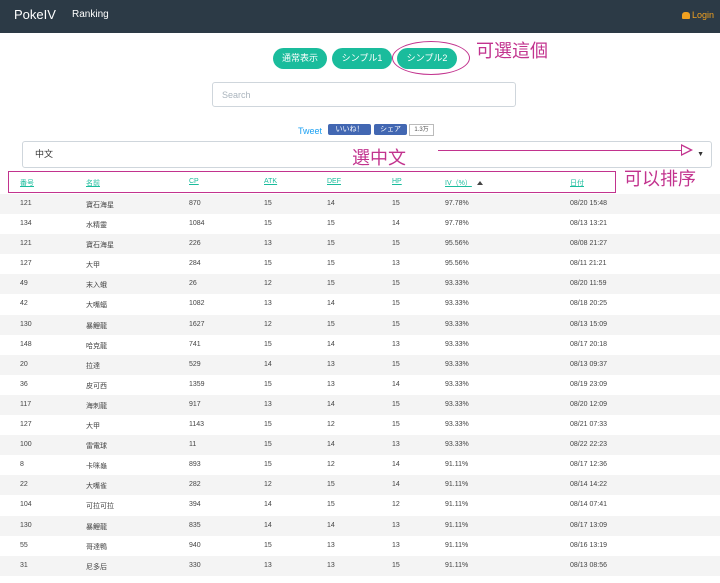 The image size is (720, 583). I want to click on column-header-iv: IV（%）, so click(458, 183).